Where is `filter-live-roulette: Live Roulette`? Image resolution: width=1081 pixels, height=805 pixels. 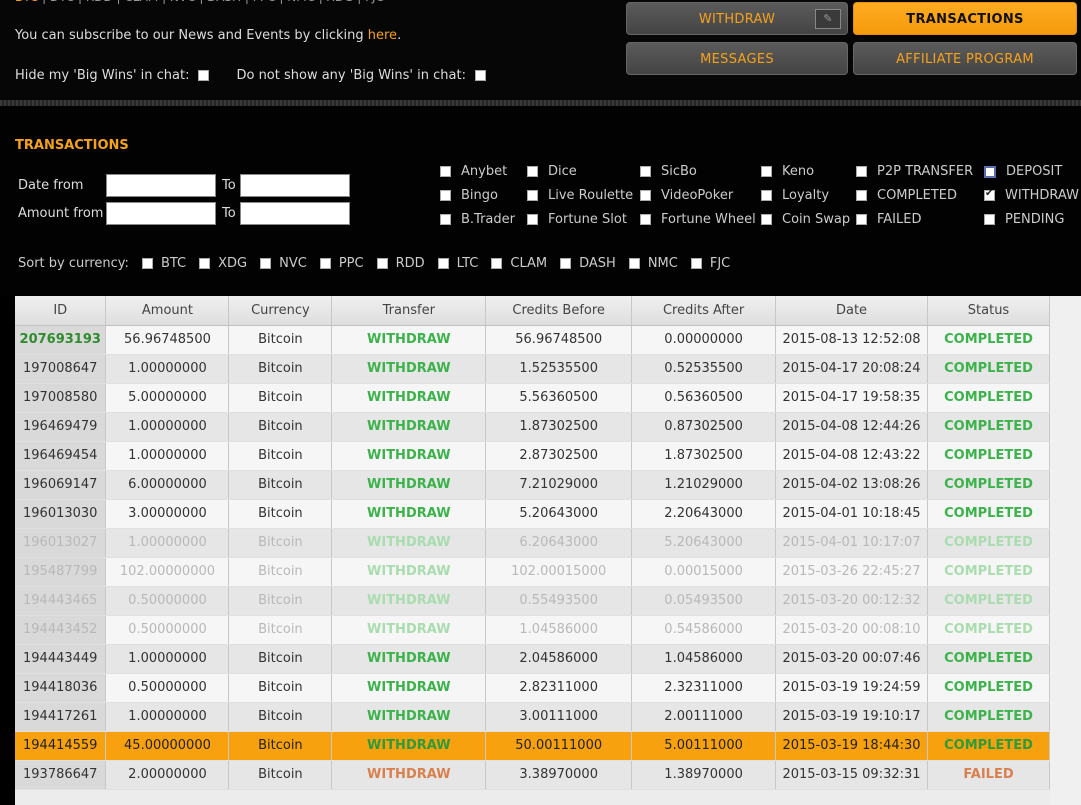 filter-live-roulette: Live Roulette is located at coordinates (580, 195).